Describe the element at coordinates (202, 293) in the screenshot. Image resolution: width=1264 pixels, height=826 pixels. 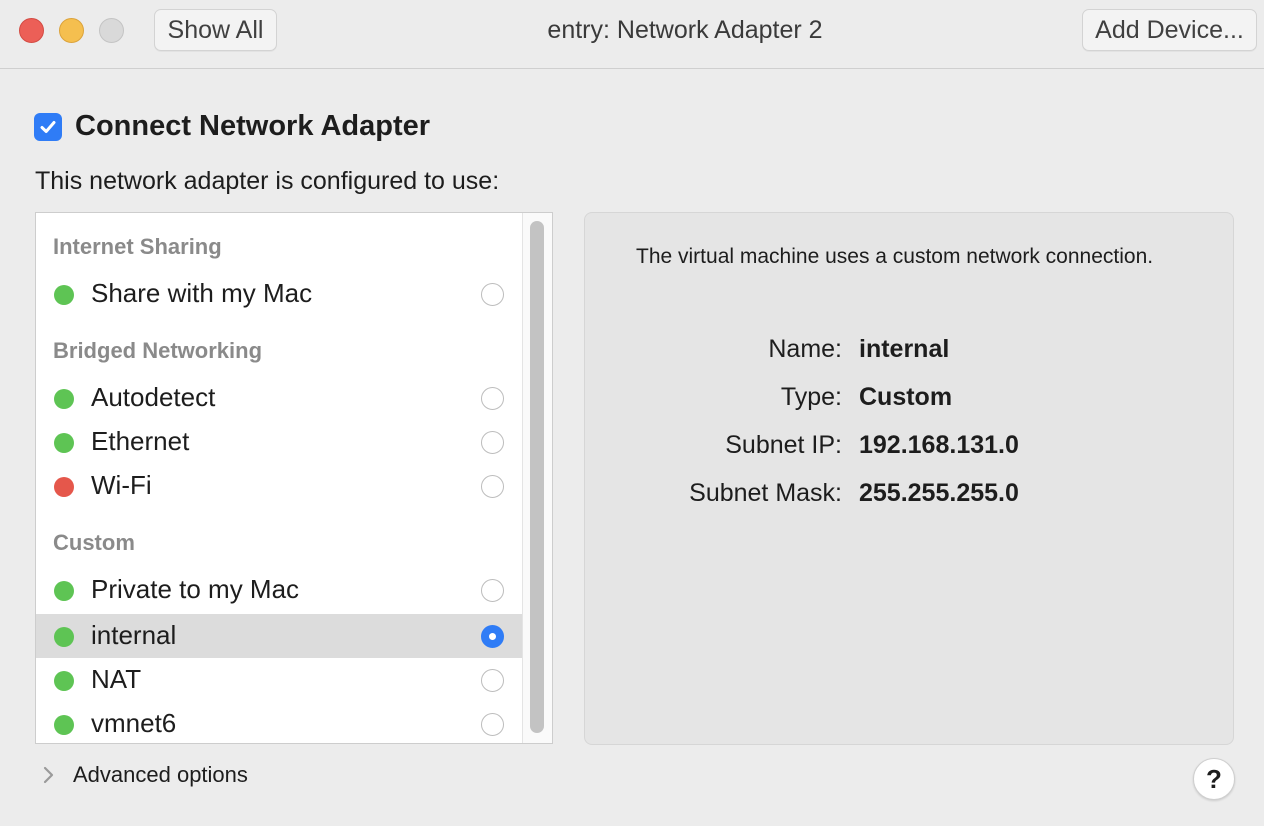
I see `network-item-label: Share with my Mac` at that location.